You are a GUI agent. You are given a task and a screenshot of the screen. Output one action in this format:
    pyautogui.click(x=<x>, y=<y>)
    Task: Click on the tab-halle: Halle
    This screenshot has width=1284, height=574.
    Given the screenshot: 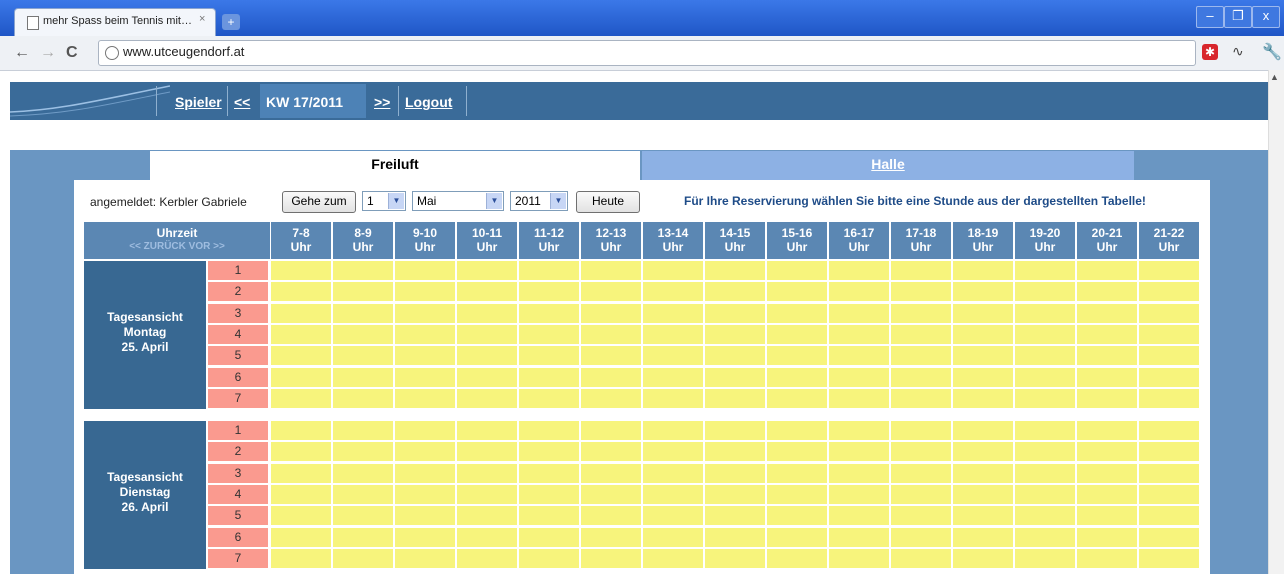 What is the action you would take?
    pyautogui.click(x=888, y=165)
    